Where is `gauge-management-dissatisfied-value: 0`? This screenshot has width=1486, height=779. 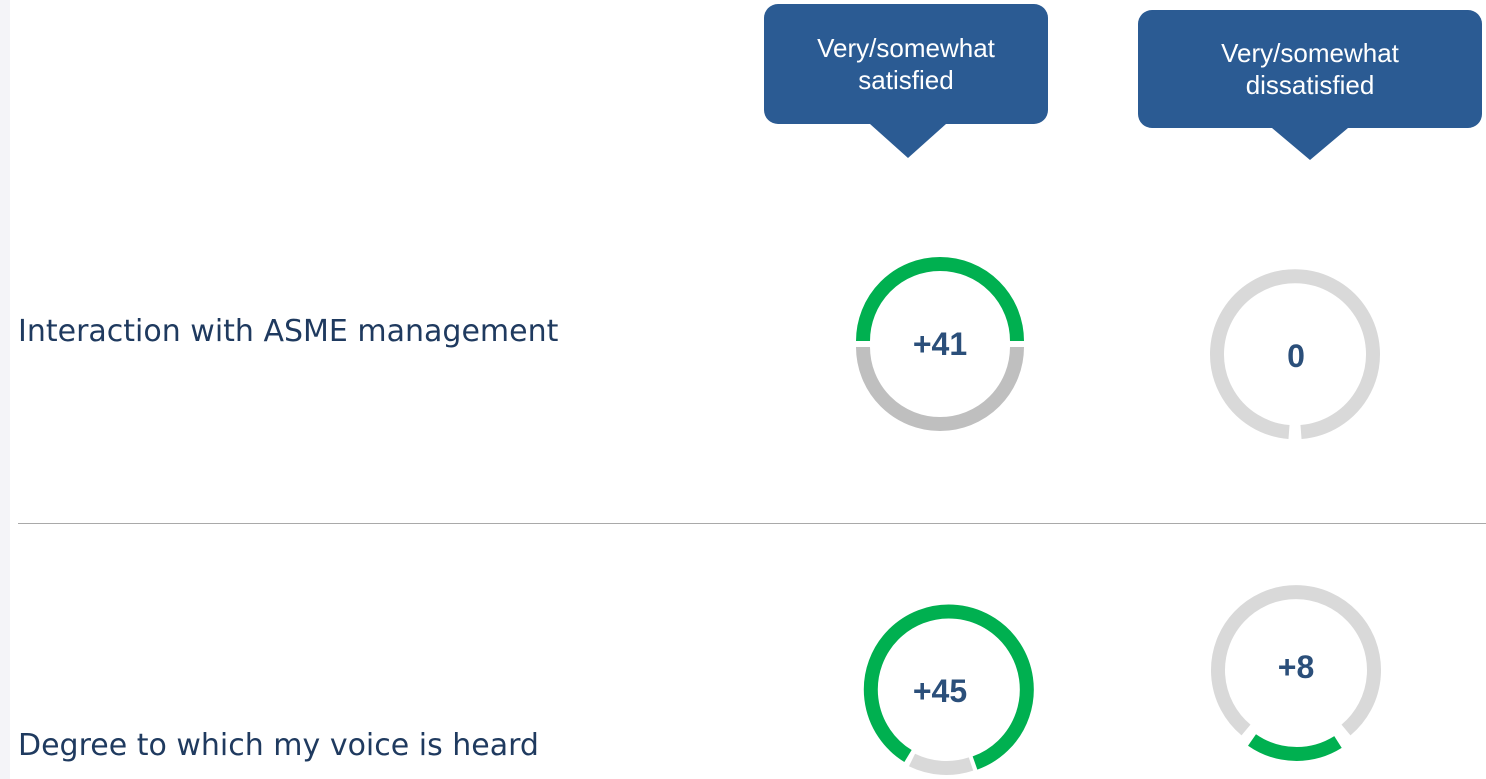
gauge-management-dissatisfied-value: 0 is located at coordinates (1296, 356).